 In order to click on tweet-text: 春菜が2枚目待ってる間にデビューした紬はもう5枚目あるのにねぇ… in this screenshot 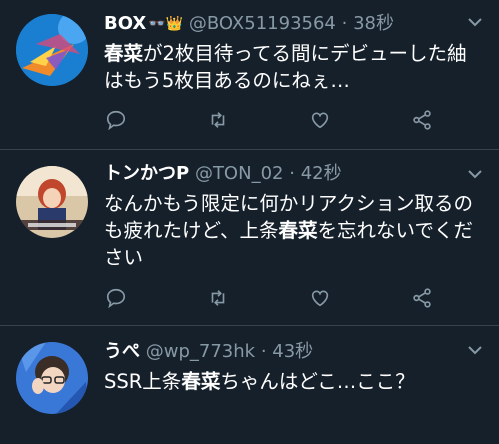, I will do `click(289, 67)`.